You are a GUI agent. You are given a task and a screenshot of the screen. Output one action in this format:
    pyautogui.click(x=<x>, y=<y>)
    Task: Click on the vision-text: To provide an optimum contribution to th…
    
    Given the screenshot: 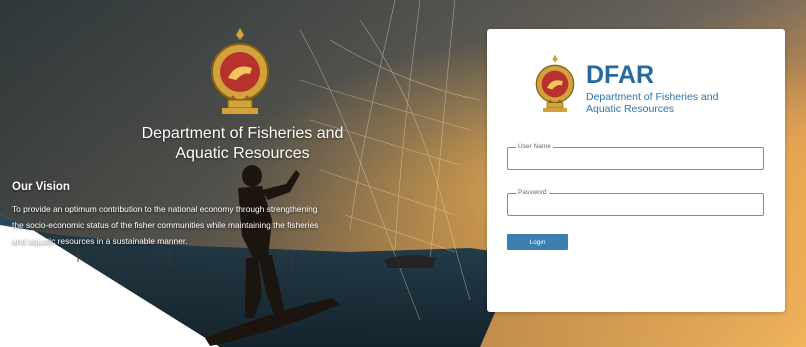 What is the action you would take?
    pyautogui.click(x=232, y=225)
    